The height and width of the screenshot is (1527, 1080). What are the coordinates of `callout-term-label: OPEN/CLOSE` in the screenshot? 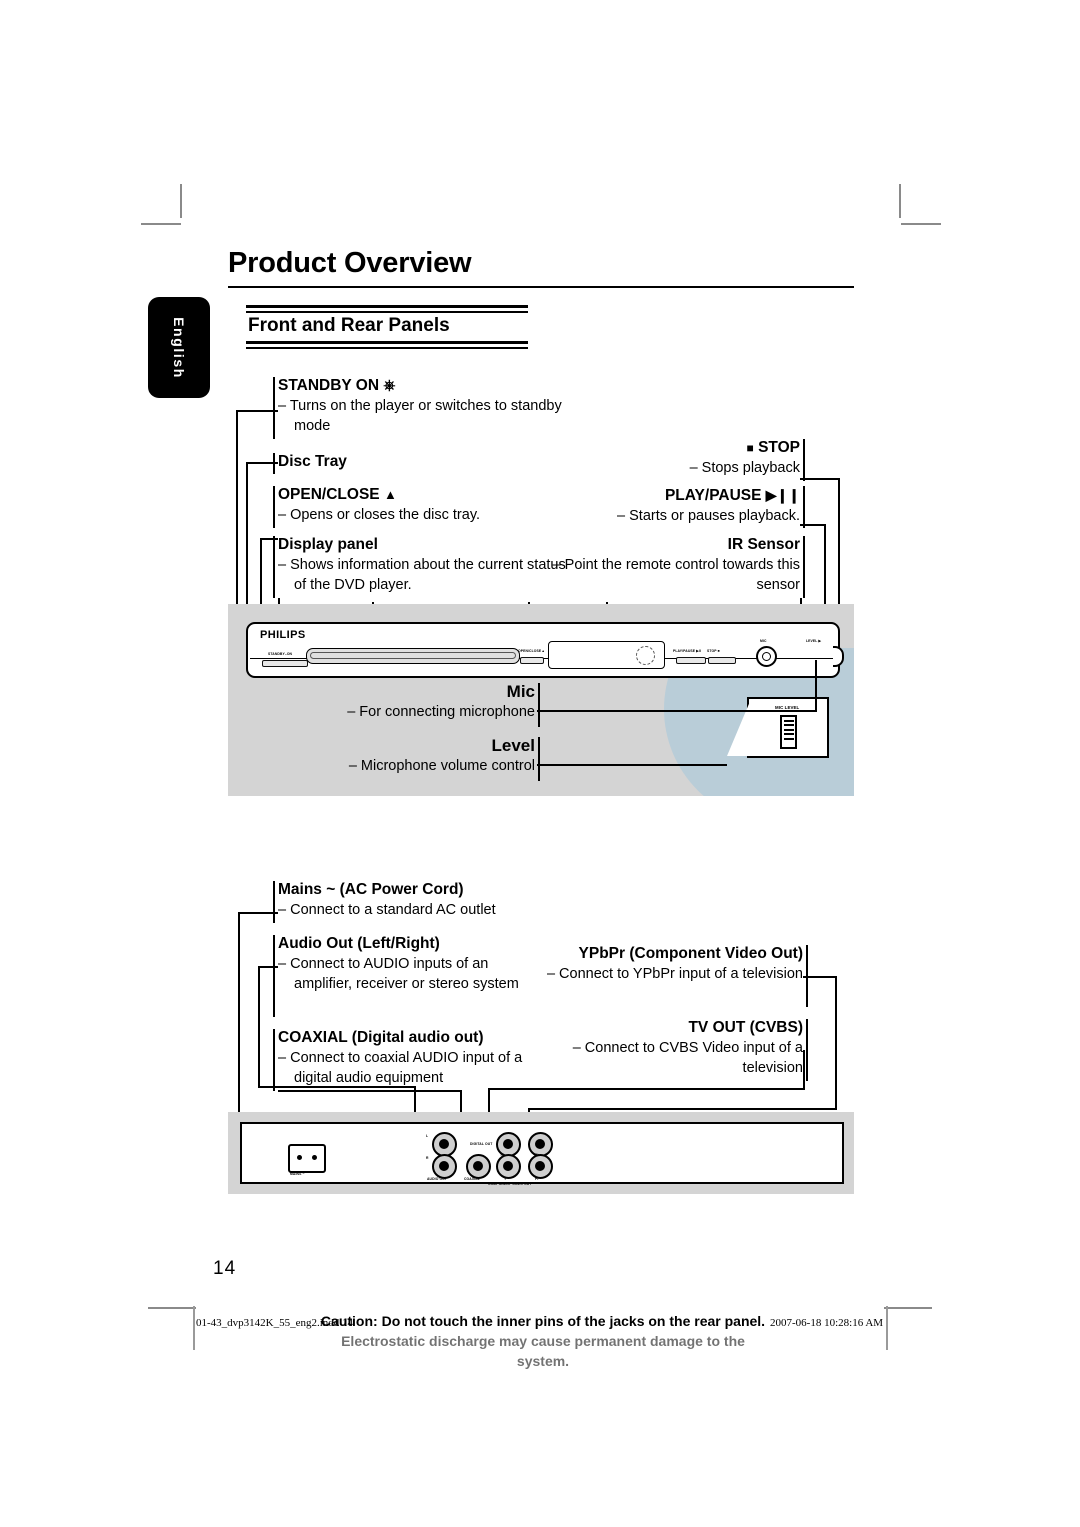 It's located at (329, 494).